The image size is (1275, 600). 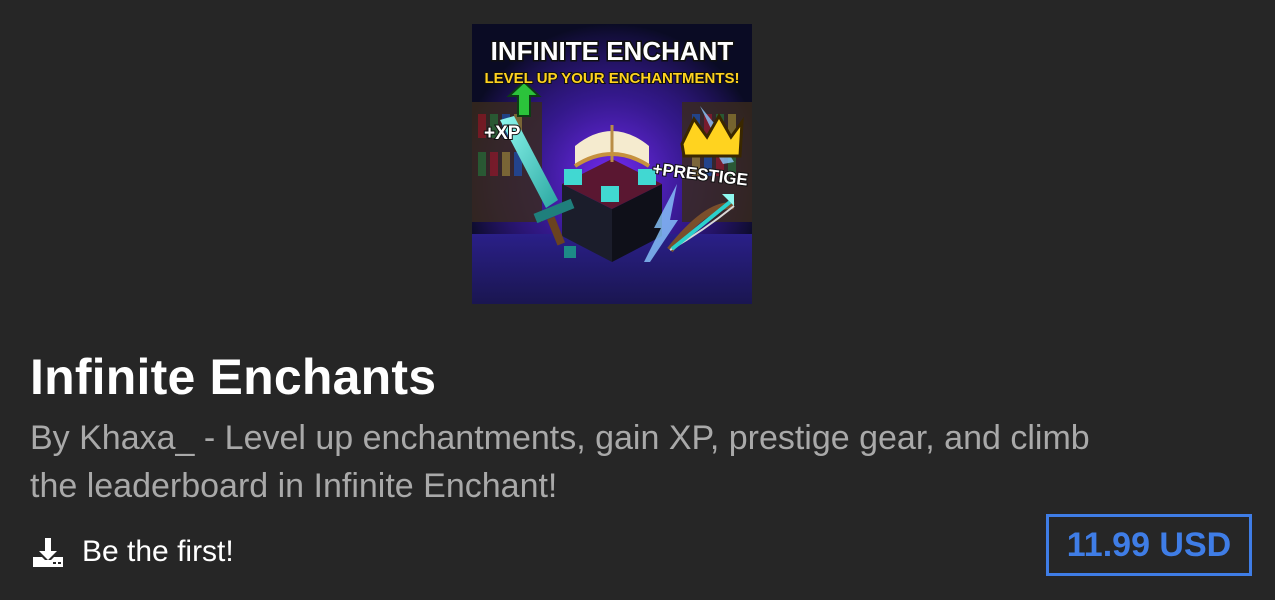 I want to click on price-button: 11.99 USD, so click(x=1149, y=545).